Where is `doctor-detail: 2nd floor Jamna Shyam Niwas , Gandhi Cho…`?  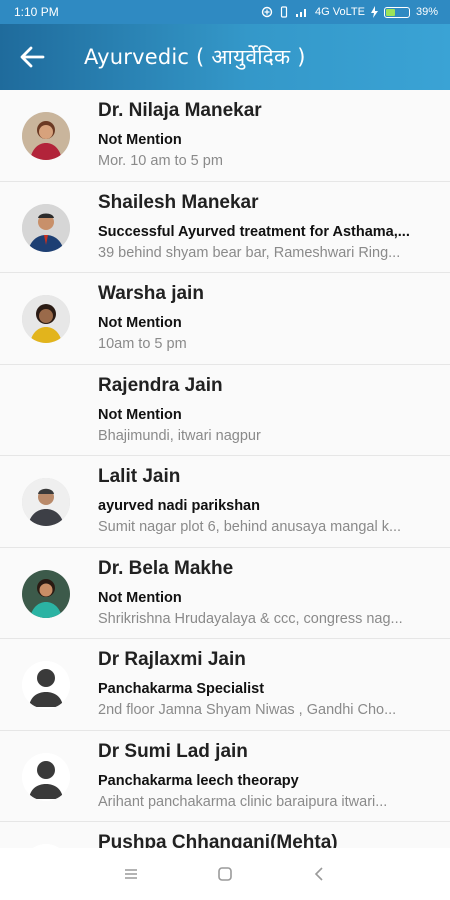
doctor-detail: 2nd floor Jamna Shyam Niwas , Gandhi Cho… is located at coordinates (247, 710).